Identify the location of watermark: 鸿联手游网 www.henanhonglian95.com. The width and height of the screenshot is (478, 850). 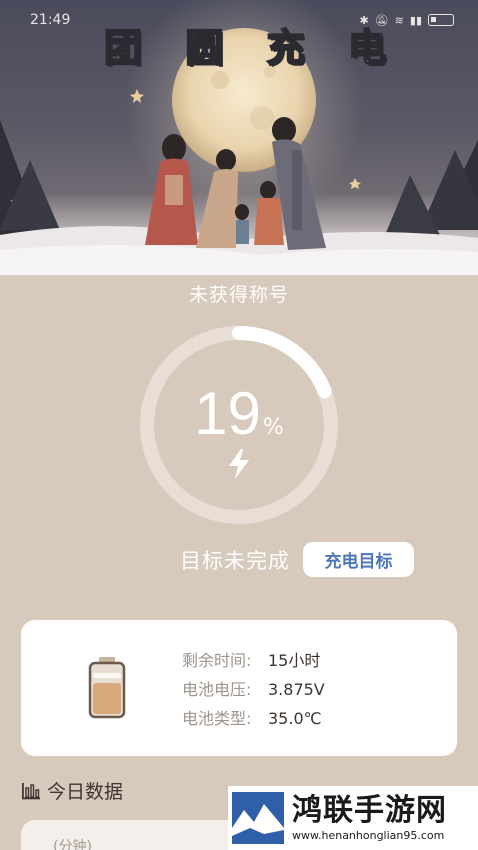
(353, 818).